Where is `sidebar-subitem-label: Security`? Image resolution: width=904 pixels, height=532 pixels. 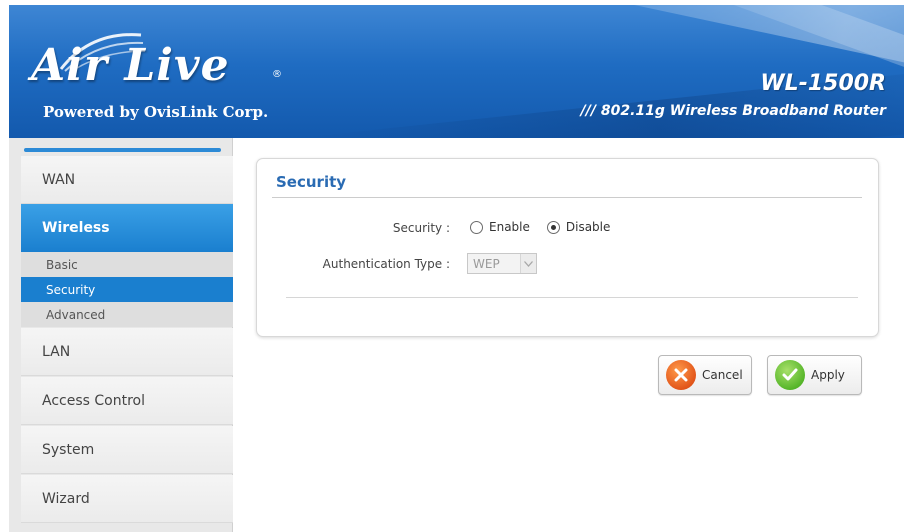
sidebar-subitem-label: Security is located at coordinates (71, 289).